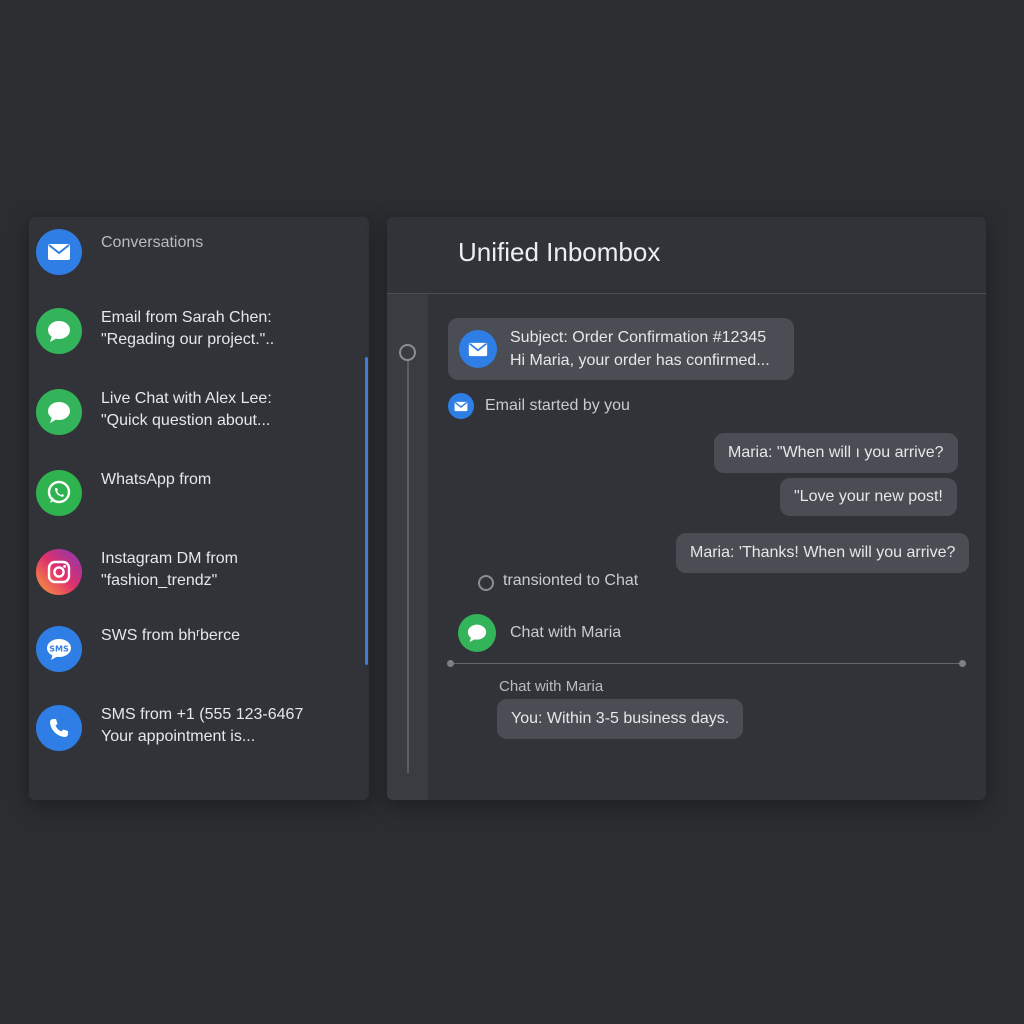 The height and width of the screenshot is (1024, 1024). Describe the element at coordinates (571, 580) in the screenshot. I see `transition-label: transionted to Chat` at that location.